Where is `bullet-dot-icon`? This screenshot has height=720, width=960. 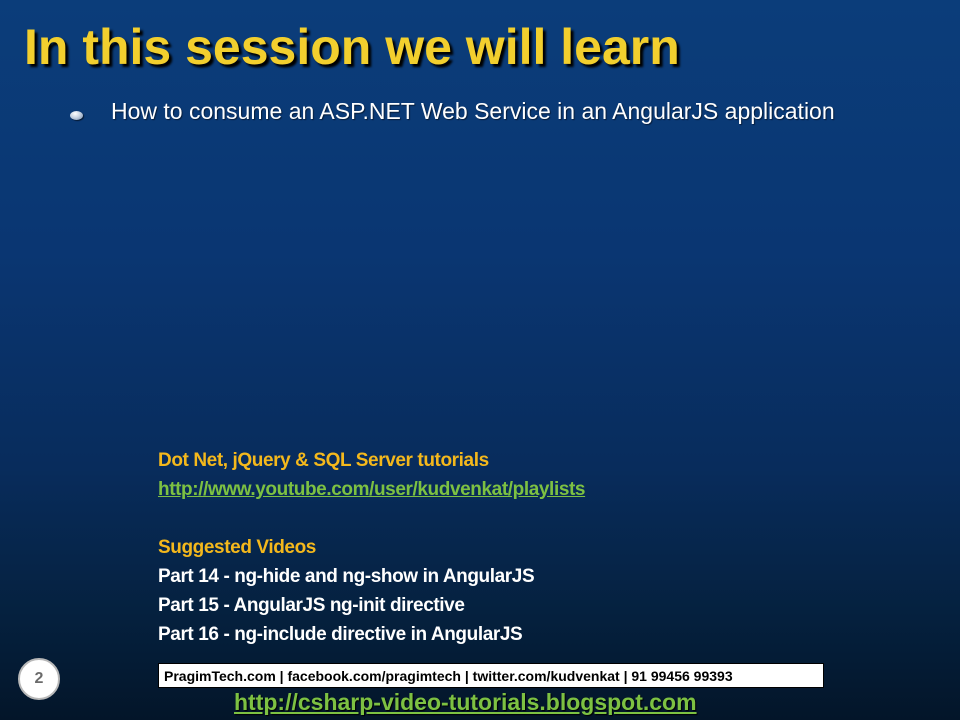
bullet-dot-icon is located at coordinates (76, 115).